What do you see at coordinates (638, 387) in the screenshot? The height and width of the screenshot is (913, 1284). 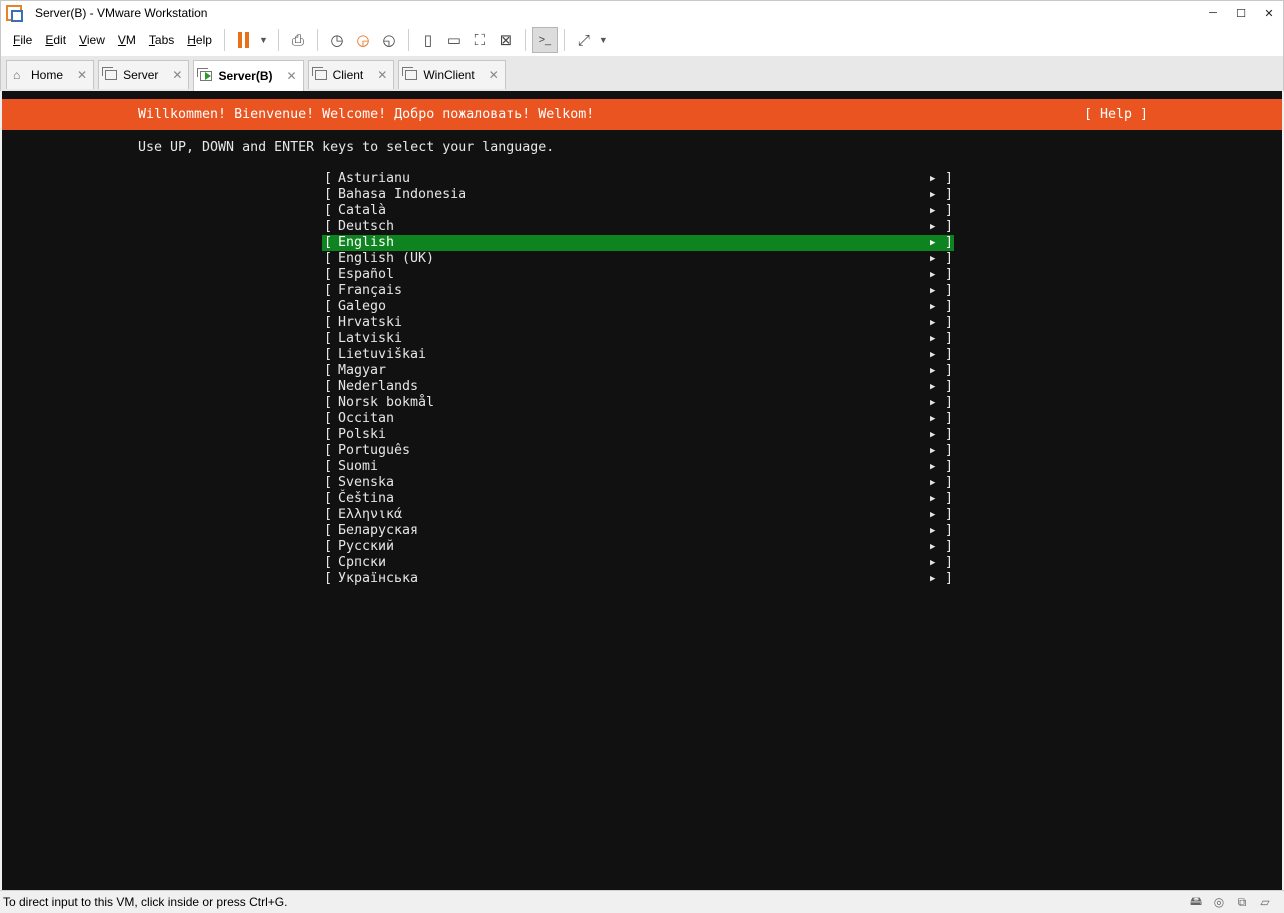 I see `language-option: [Nederlands ▶]` at bounding box center [638, 387].